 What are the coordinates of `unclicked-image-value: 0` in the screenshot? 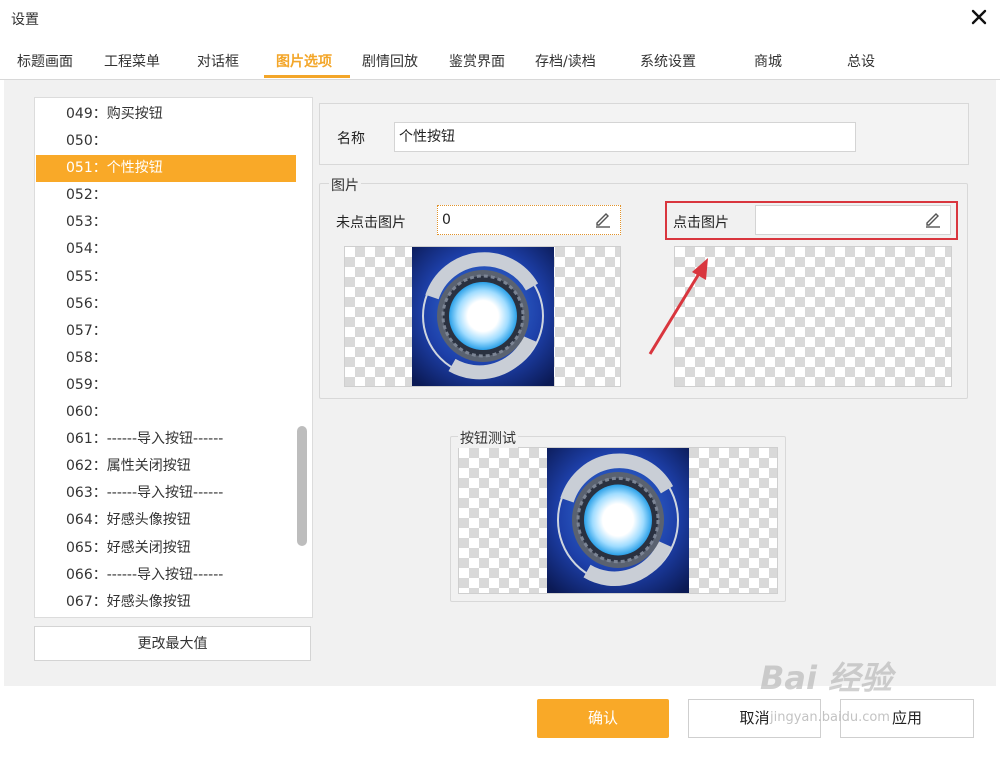 It's located at (446, 220).